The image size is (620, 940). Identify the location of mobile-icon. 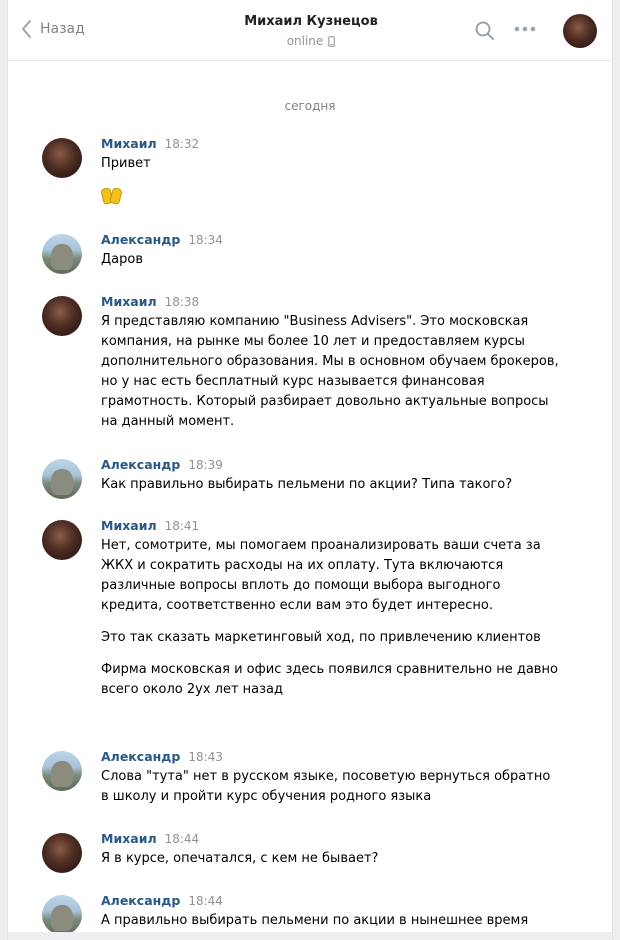
(332, 41).